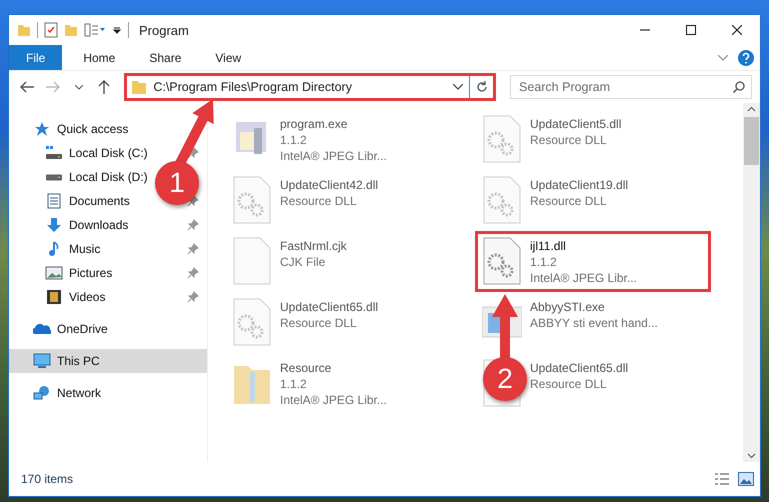 The height and width of the screenshot is (502, 769). Describe the element at coordinates (69, 129) in the screenshot. I see `sidebar-item: Quick access` at that location.